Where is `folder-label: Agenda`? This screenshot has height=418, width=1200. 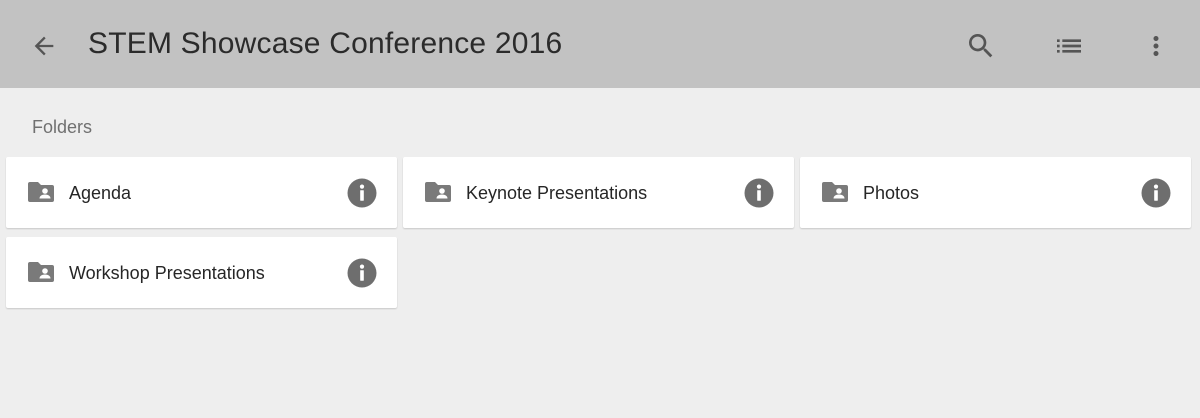
folder-label: Agenda is located at coordinates (100, 193).